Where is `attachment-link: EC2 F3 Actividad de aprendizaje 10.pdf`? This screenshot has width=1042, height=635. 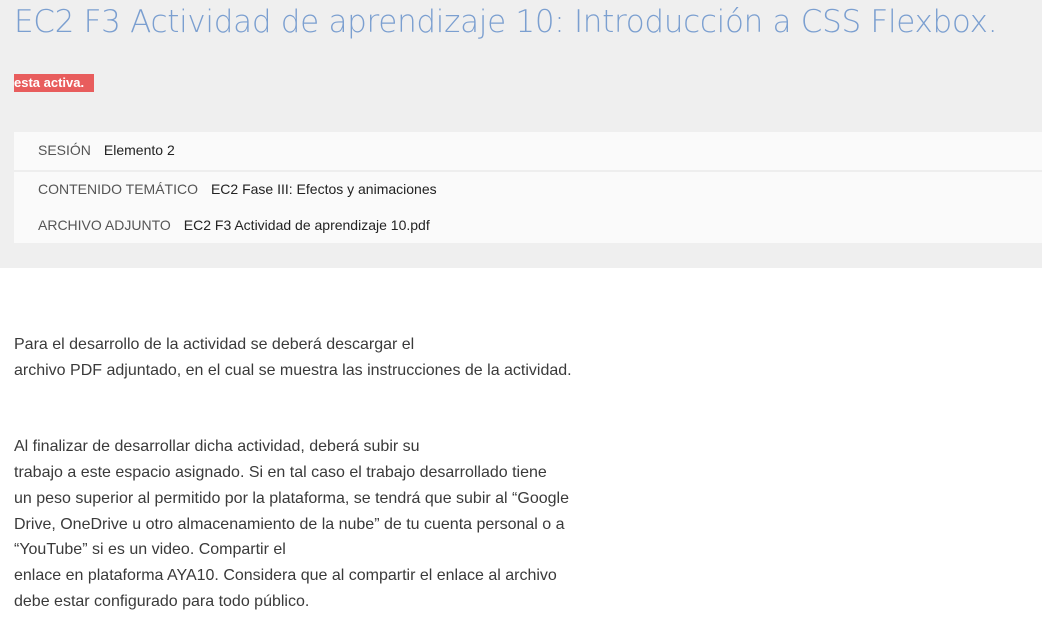 attachment-link: EC2 F3 Actividad de aprendizaje 10.pdf is located at coordinates (307, 225).